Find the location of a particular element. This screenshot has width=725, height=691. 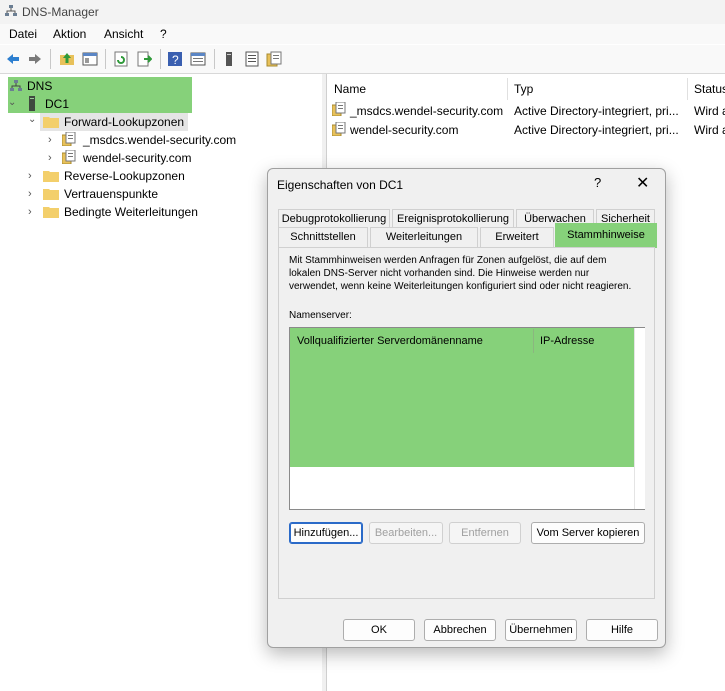

show-hide-tree-icon is located at coordinates (90, 59).